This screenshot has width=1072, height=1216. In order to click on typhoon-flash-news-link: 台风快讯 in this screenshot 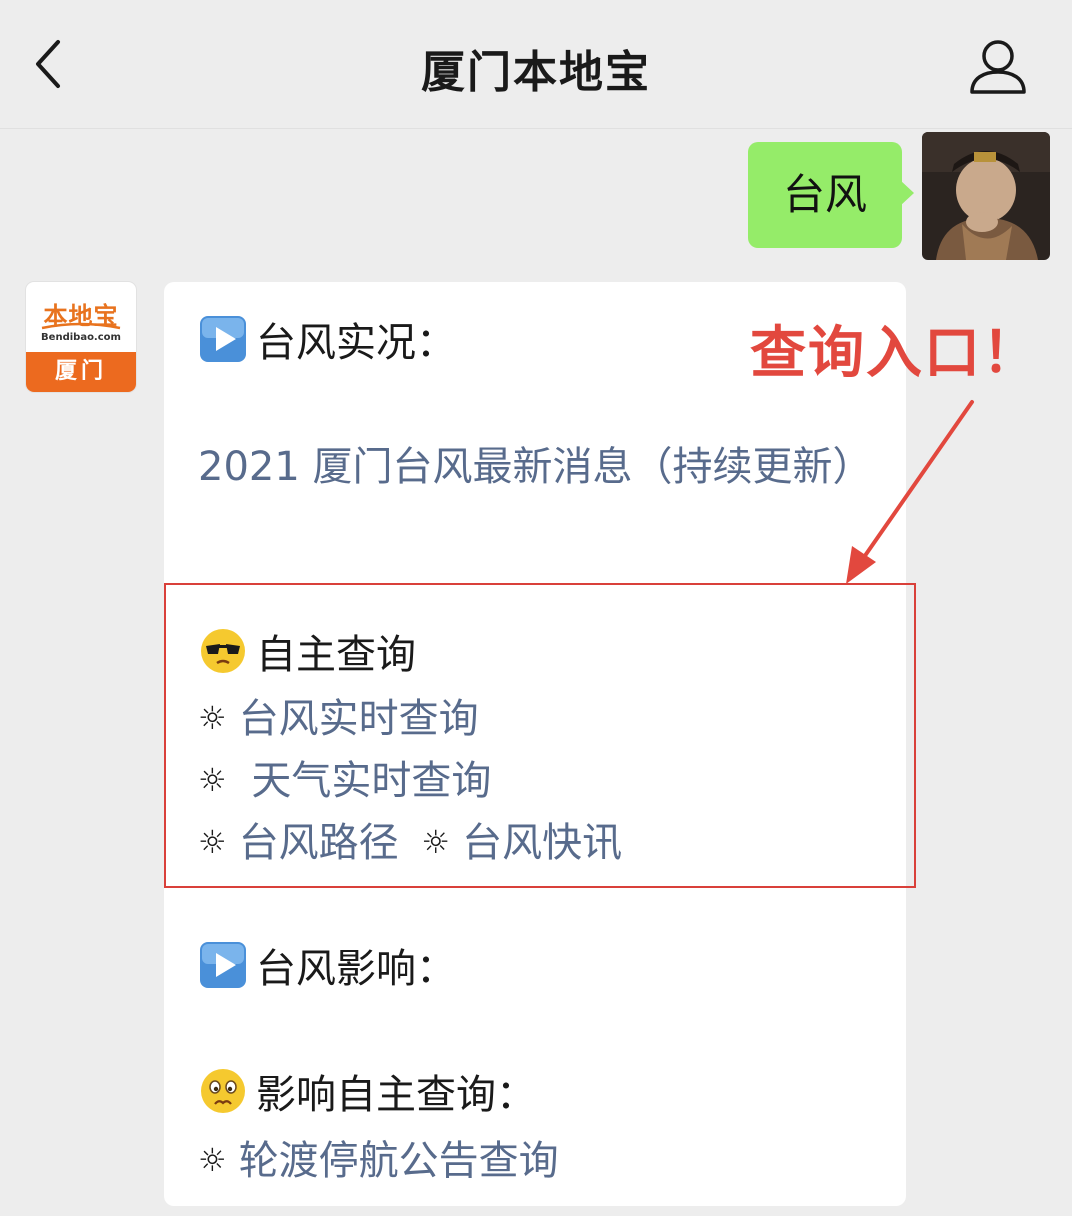, I will do `click(542, 843)`.